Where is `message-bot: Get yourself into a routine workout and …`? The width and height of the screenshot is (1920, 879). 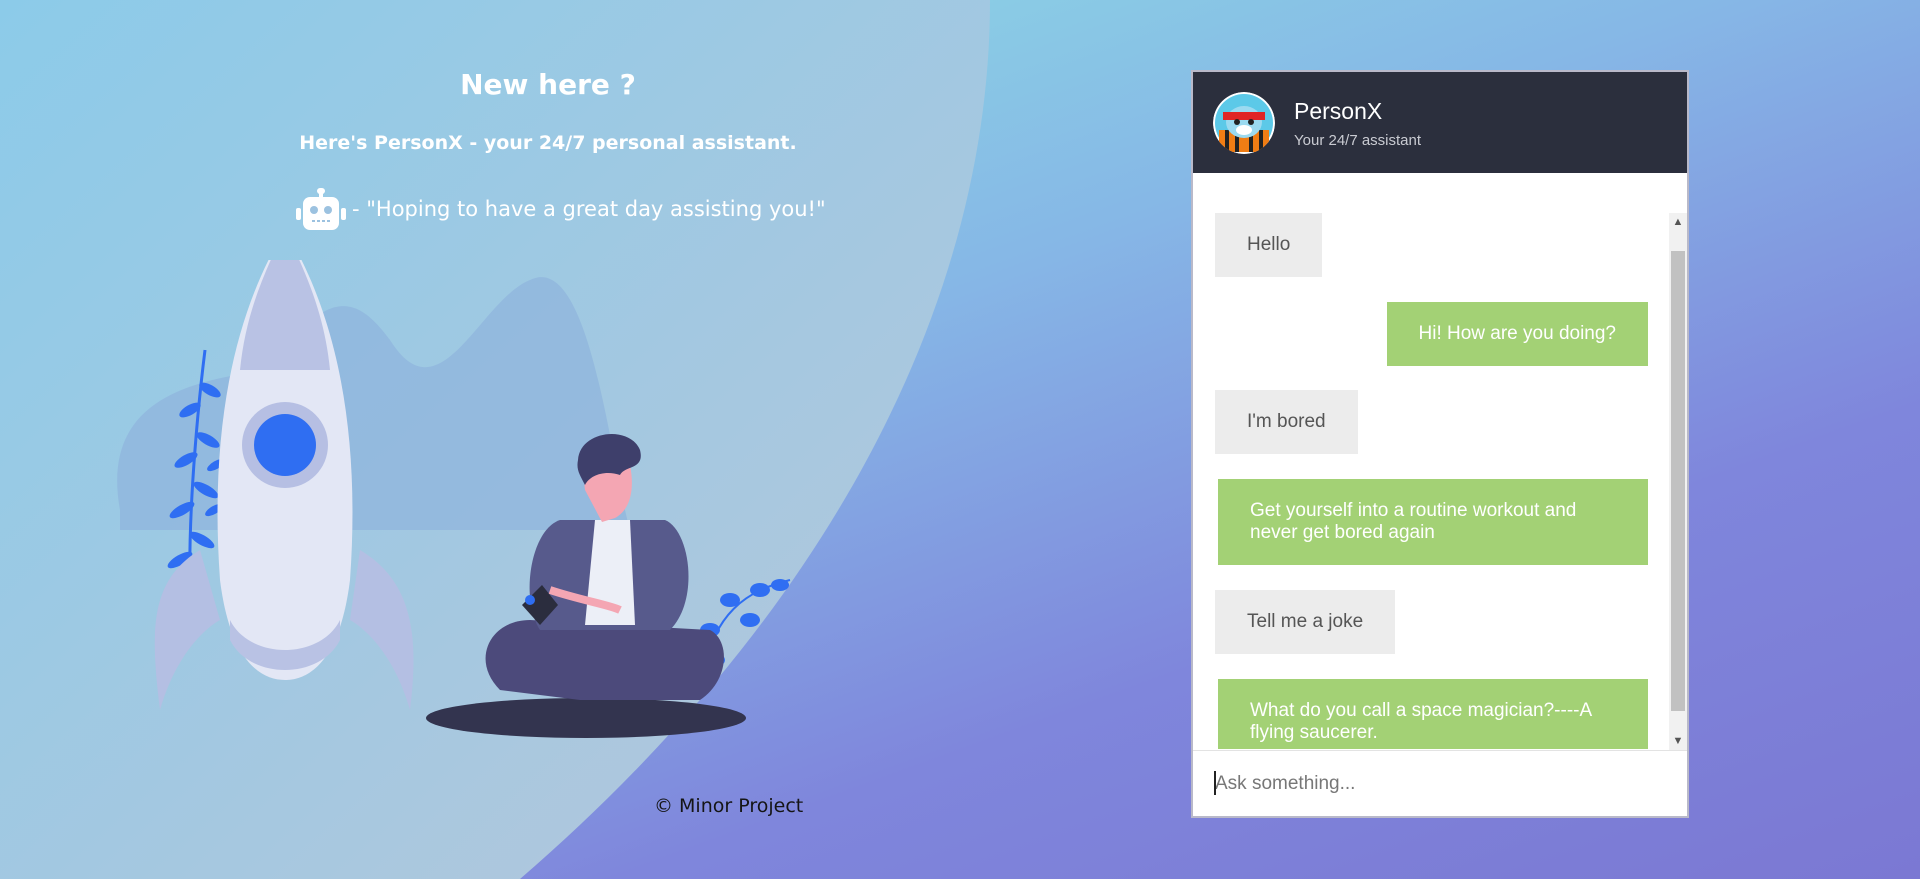 message-bot: Get yourself into a routine workout and … is located at coordinates (1433, 522).